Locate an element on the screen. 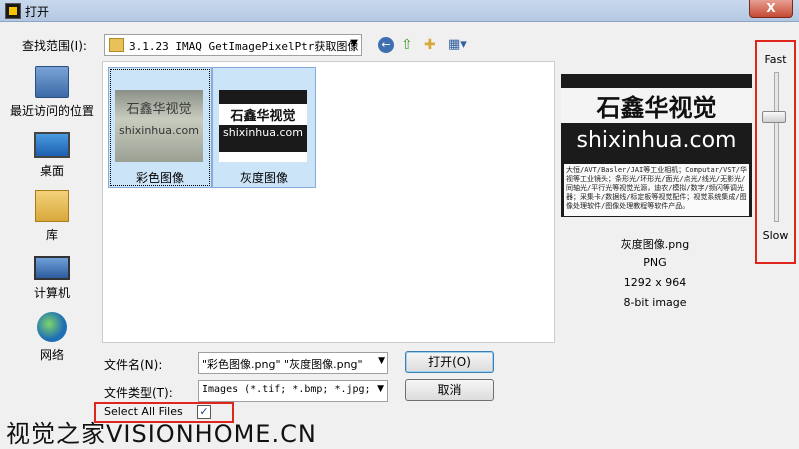  place-computer: 计算机 is located at coordinates (52, 275).